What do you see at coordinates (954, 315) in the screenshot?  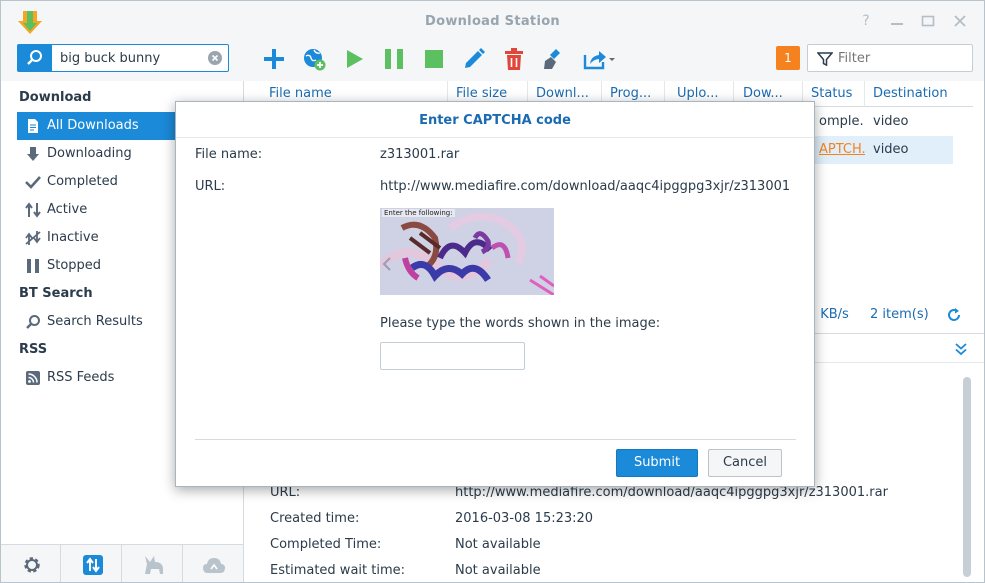 I see `refresh-icon` at bounding box center [954, 315].